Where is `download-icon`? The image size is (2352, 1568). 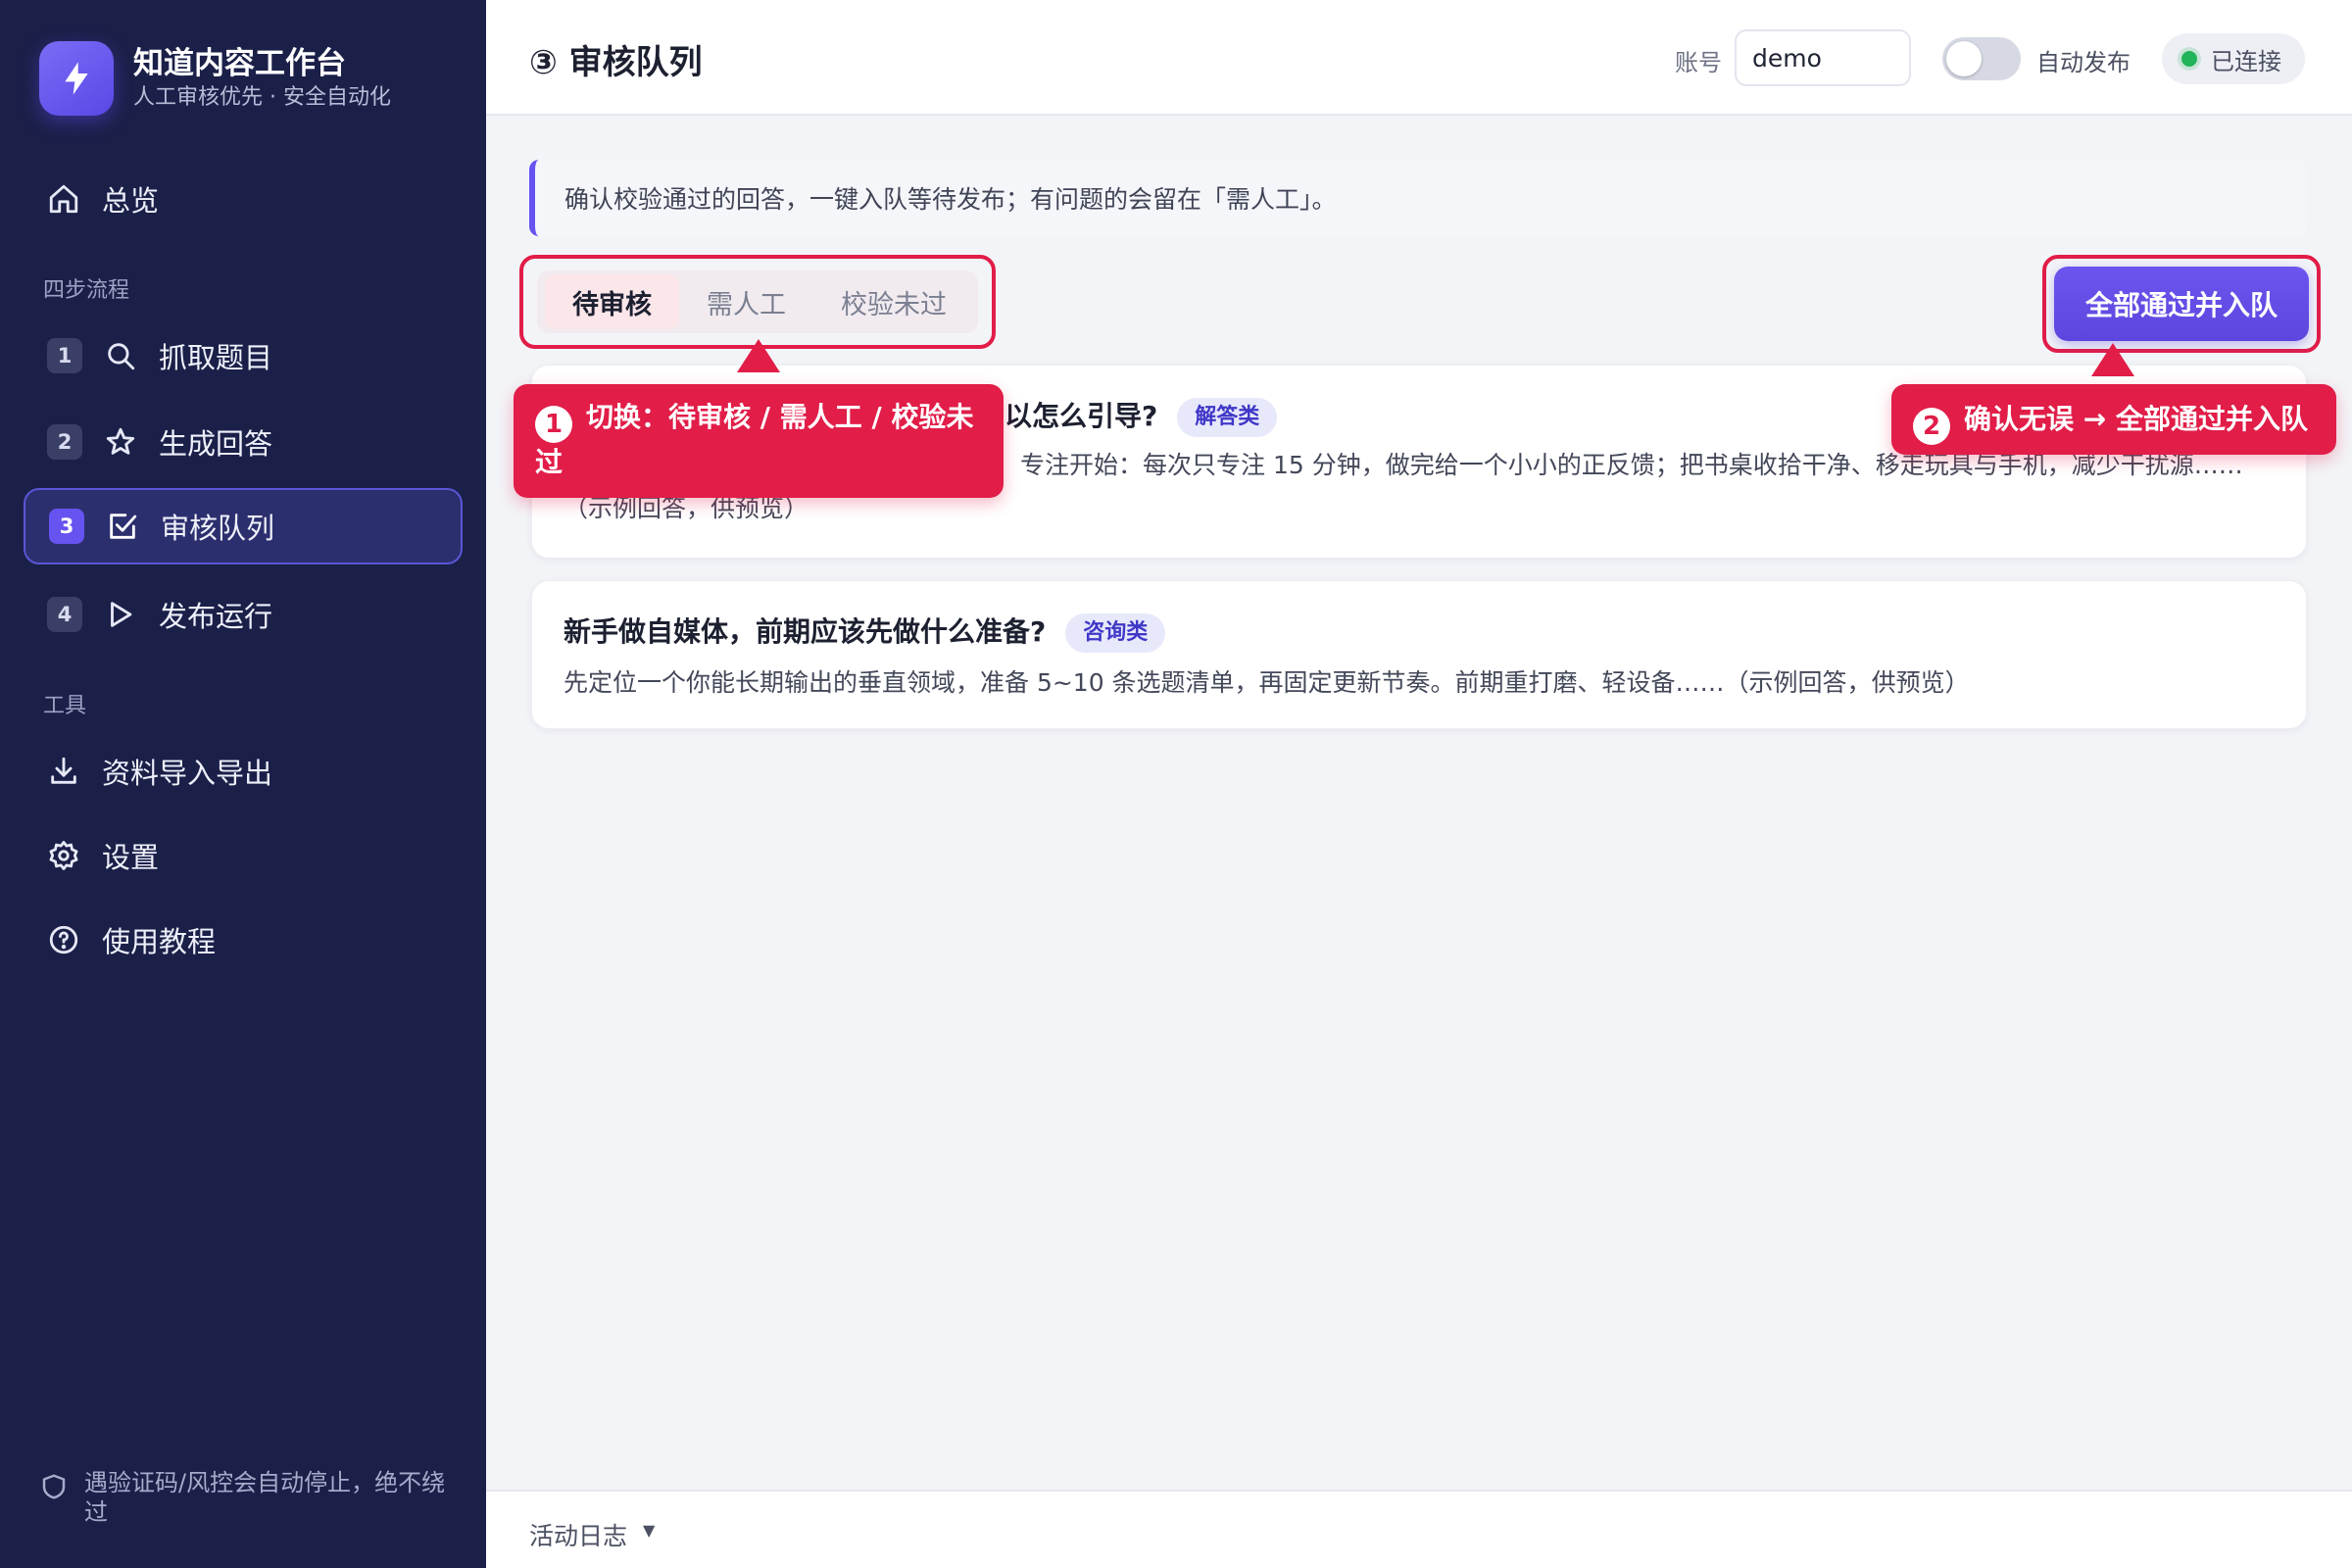
download-icon is located at coordinates (63, 771).